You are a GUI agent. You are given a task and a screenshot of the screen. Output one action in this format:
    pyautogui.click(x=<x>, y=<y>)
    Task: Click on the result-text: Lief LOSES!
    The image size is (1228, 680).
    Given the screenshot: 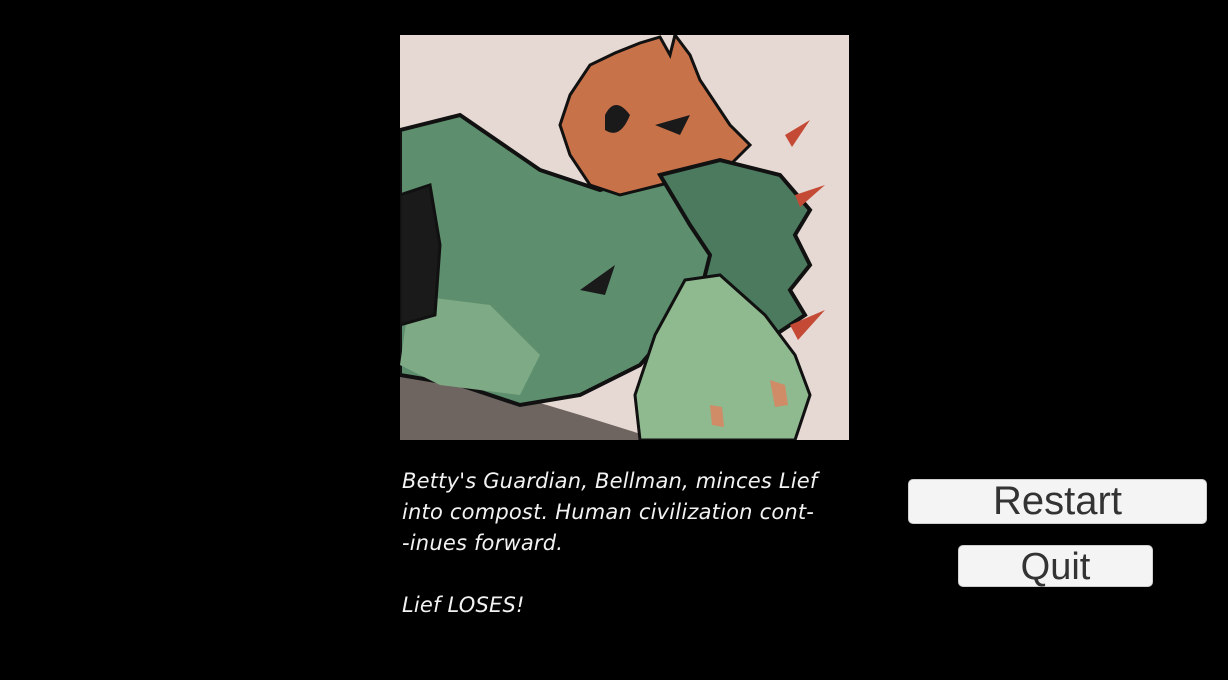 What is the action you would take?
    pyautogui.click(x=463, y=605)
    